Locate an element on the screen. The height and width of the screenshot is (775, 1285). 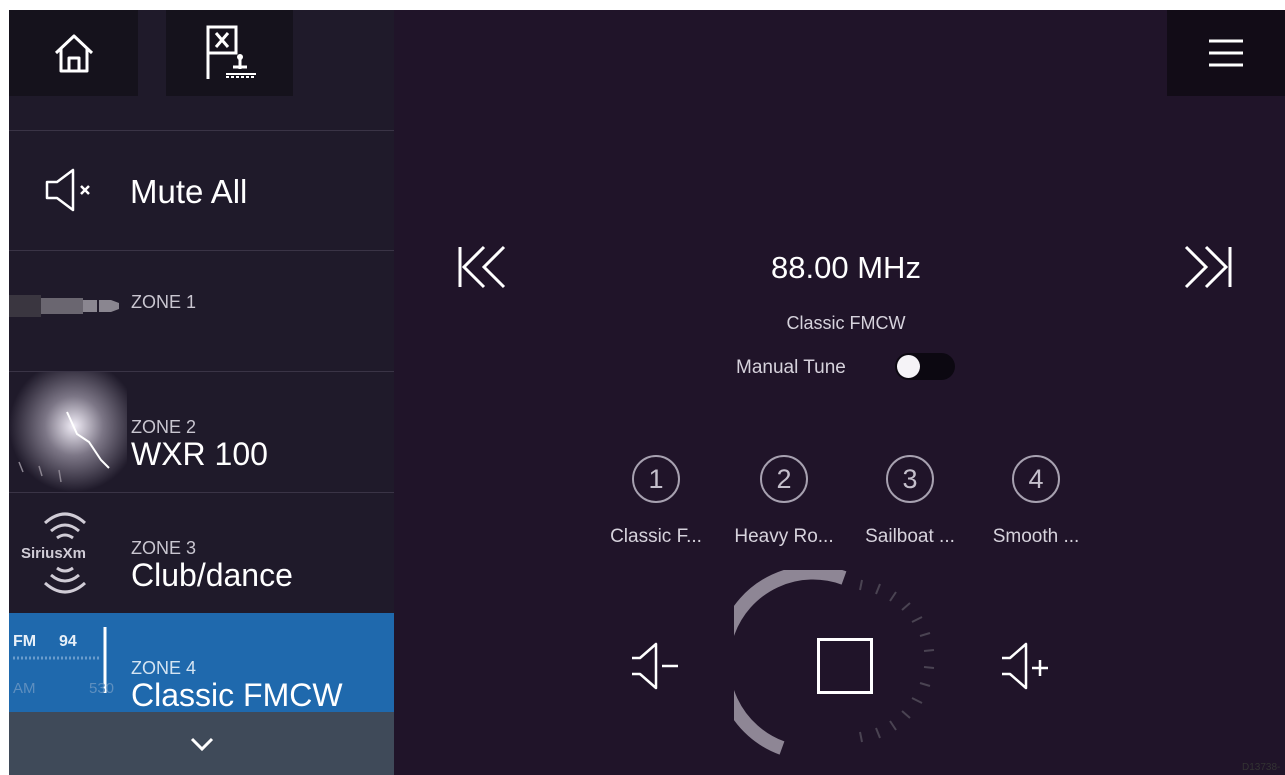
mute-all-button: Mute All is located at coordinates (201, 190).